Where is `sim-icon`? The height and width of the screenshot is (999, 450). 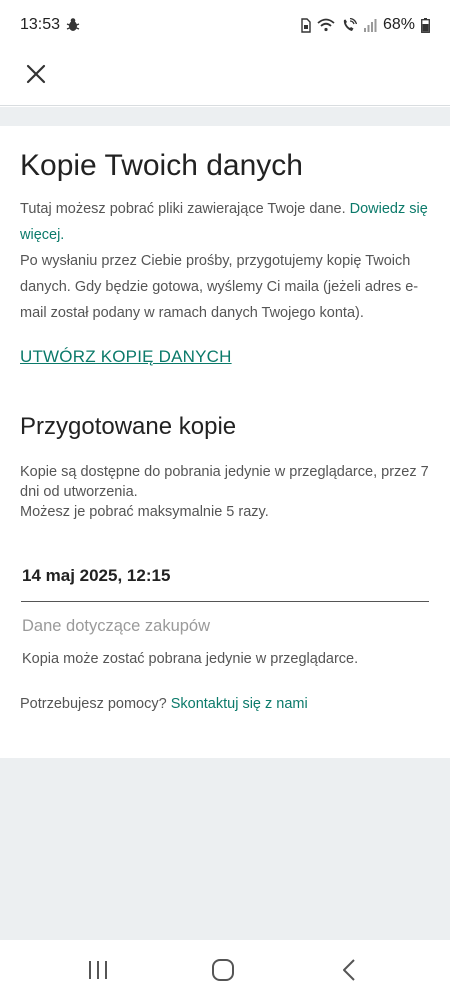
sim-icon is located at coordinates (305, 25).